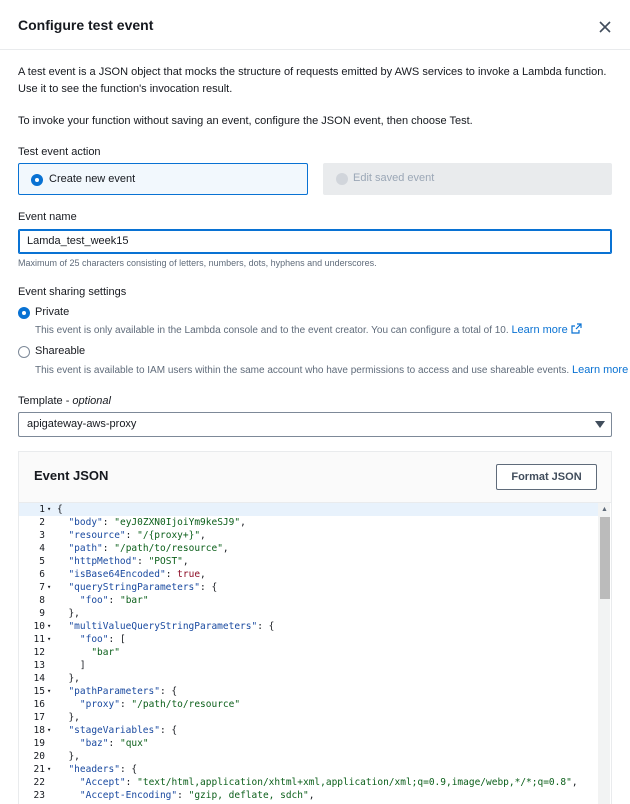  I want to click on line-number: 16, so click(39, 704).